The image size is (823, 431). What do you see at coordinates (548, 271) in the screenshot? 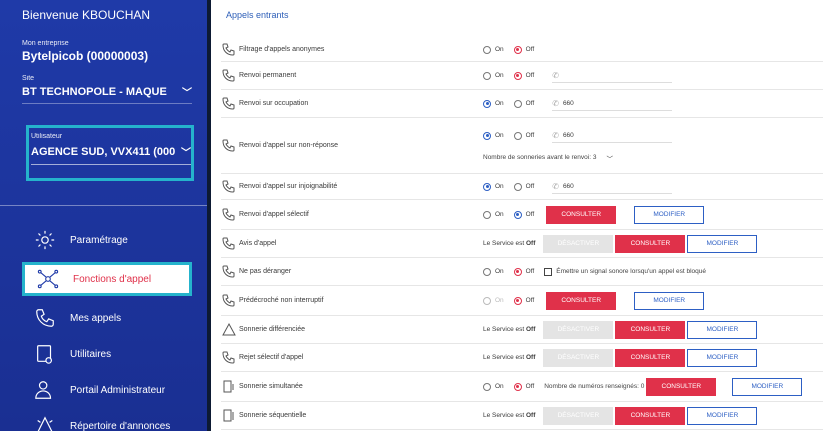
I see `beep-checkbox` at bounding box center [548, 271].